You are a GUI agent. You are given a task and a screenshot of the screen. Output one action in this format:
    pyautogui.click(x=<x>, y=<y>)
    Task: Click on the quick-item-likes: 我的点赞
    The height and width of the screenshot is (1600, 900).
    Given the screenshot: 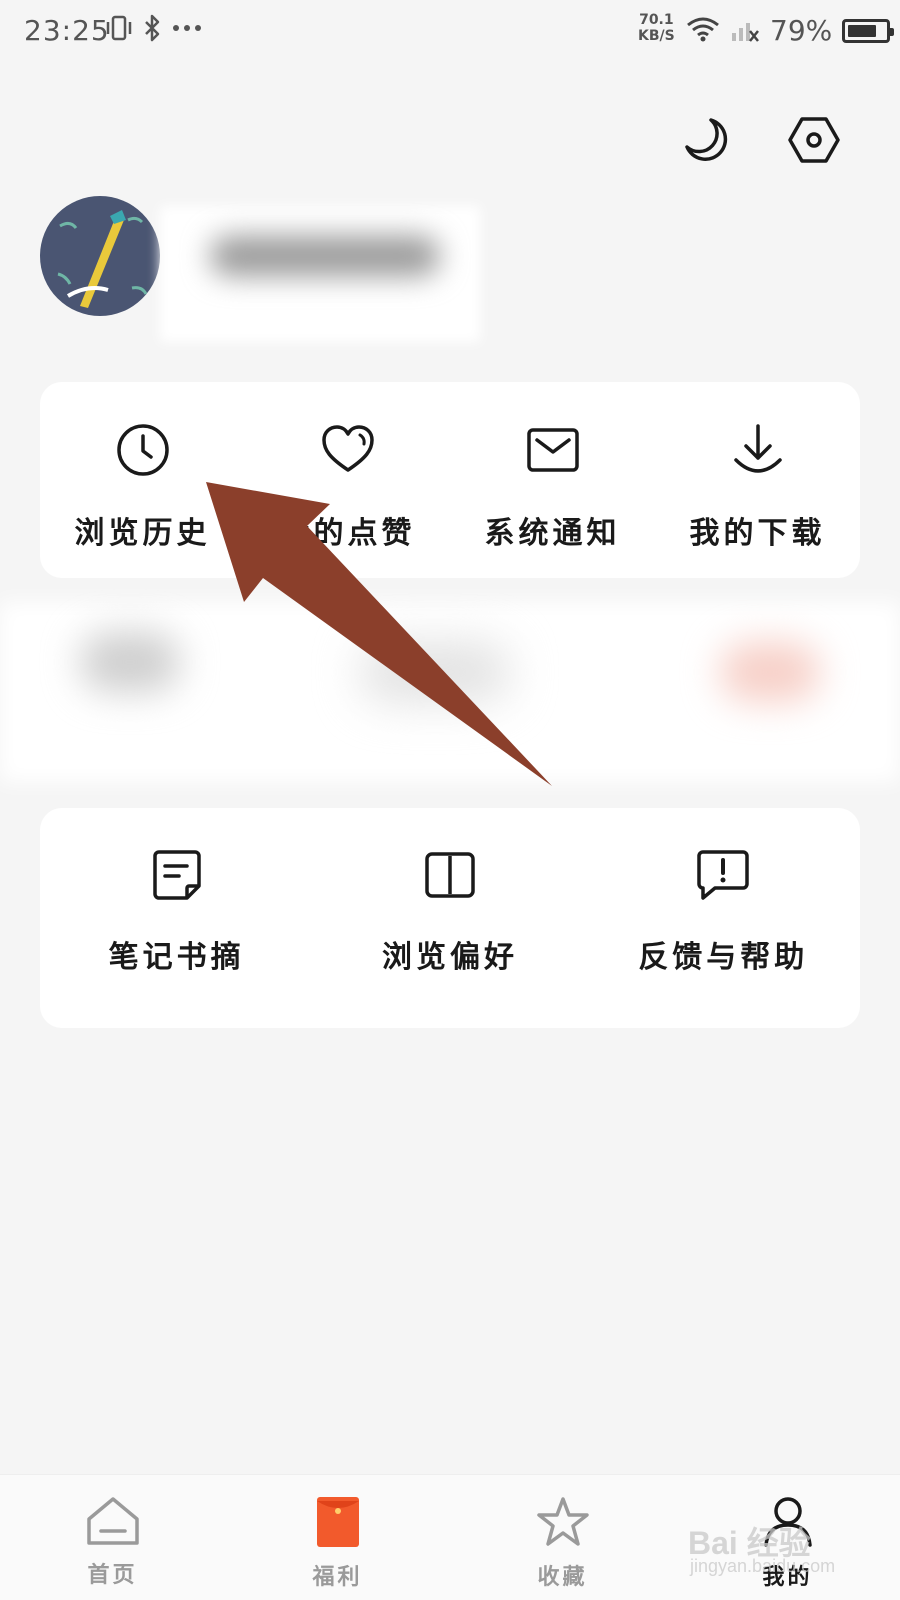 What is the action you would take?
    pyautogui.click(x=347, y=480)
    